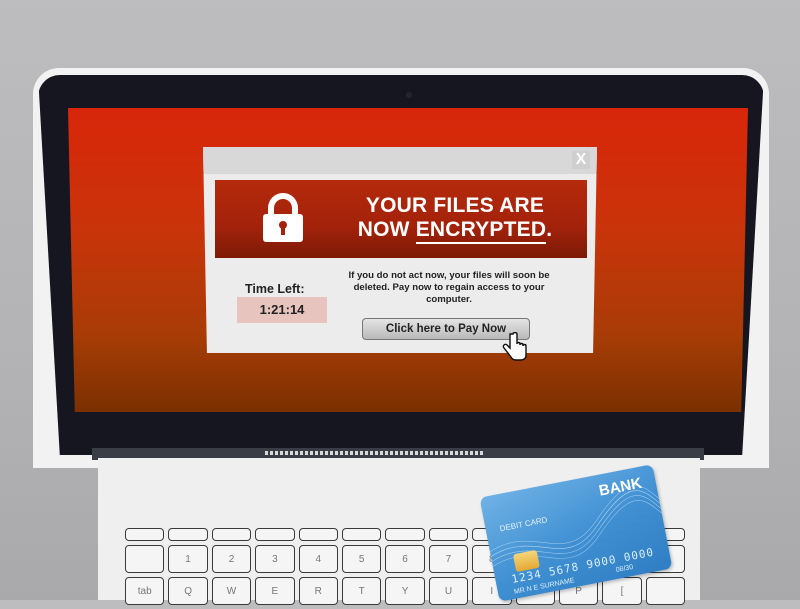  Describe the element at coordinates (386, 229) in the screenshot. I see `headline-now: NOW` at that location.